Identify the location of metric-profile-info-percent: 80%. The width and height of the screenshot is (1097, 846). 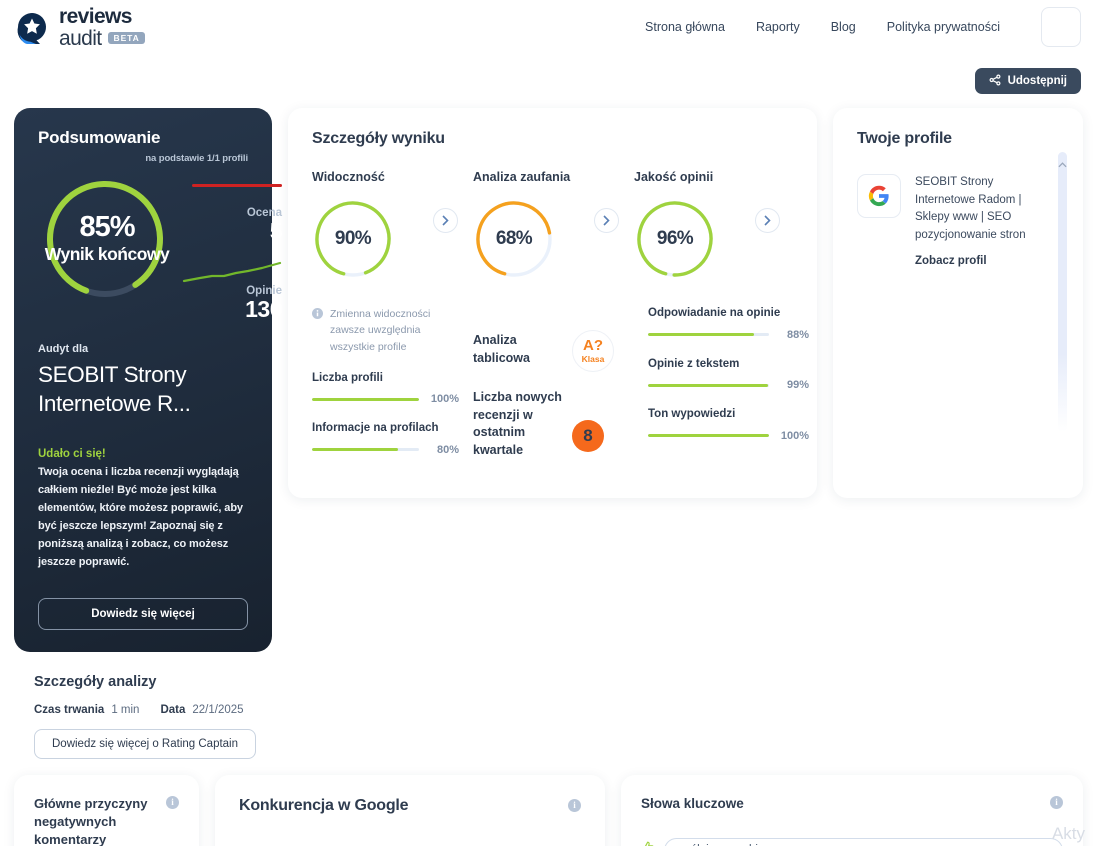
(447, 449).